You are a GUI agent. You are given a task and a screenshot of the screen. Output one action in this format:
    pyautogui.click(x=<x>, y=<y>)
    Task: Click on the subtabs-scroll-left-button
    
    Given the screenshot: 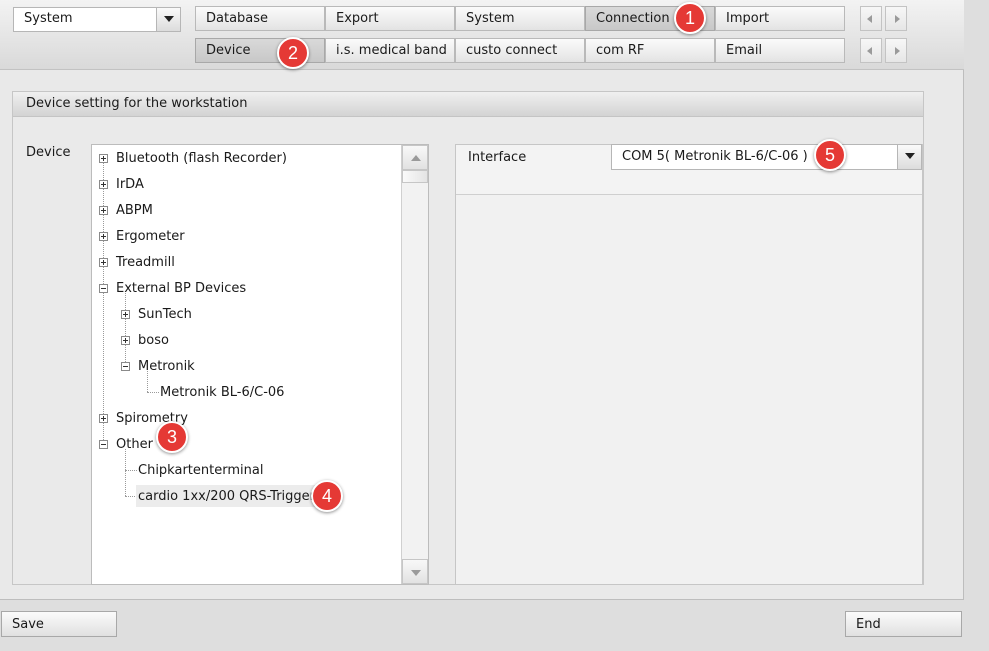 What is the action you would take?
    pyautogui.click(x=871, y=50)
    